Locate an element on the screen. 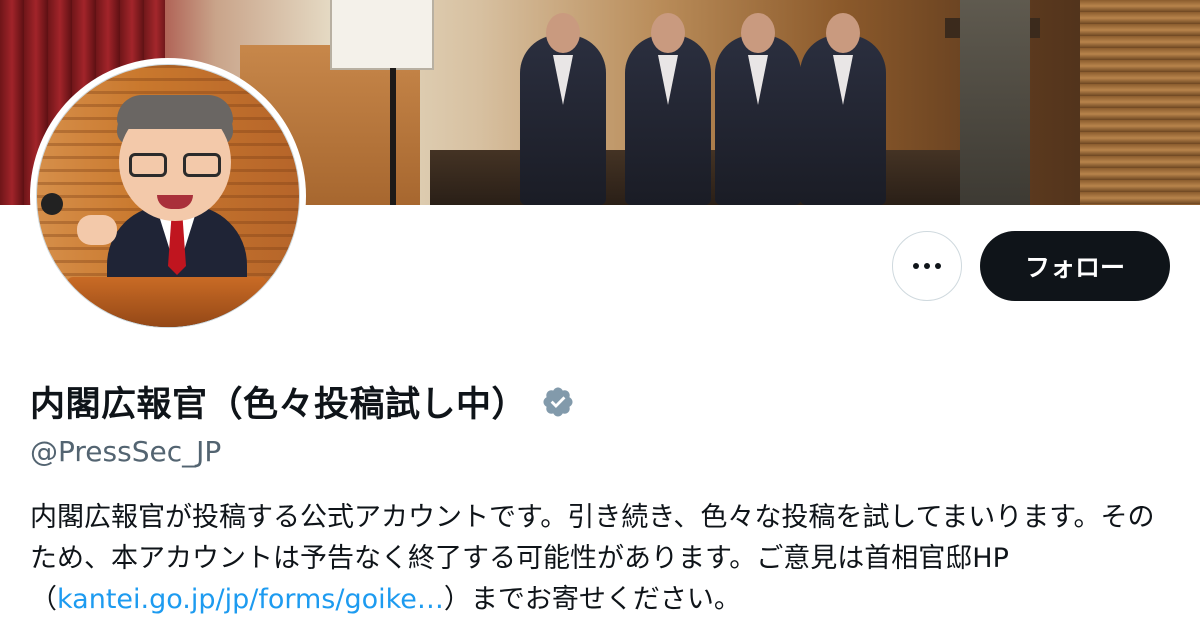  display-name: 内閣広報官（色々投稿試し中） is located at coordinates (279, 405).